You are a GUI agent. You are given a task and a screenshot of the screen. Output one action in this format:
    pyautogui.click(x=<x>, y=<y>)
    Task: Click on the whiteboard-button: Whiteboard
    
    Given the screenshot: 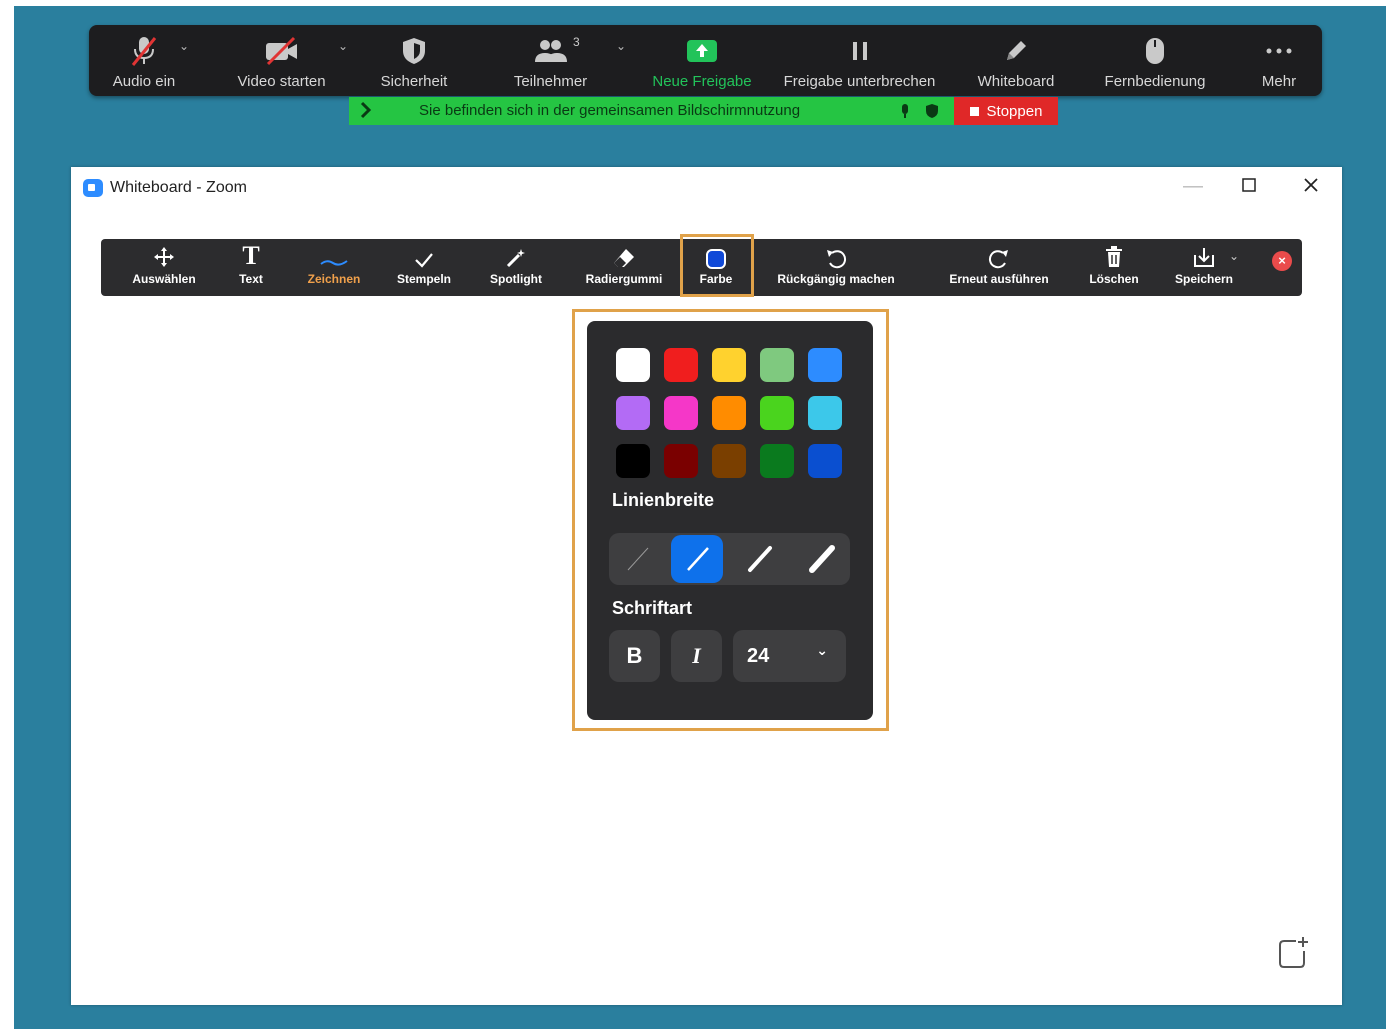 What is the action you would take?
    pyautogui.click(x=1016, y=60)
    